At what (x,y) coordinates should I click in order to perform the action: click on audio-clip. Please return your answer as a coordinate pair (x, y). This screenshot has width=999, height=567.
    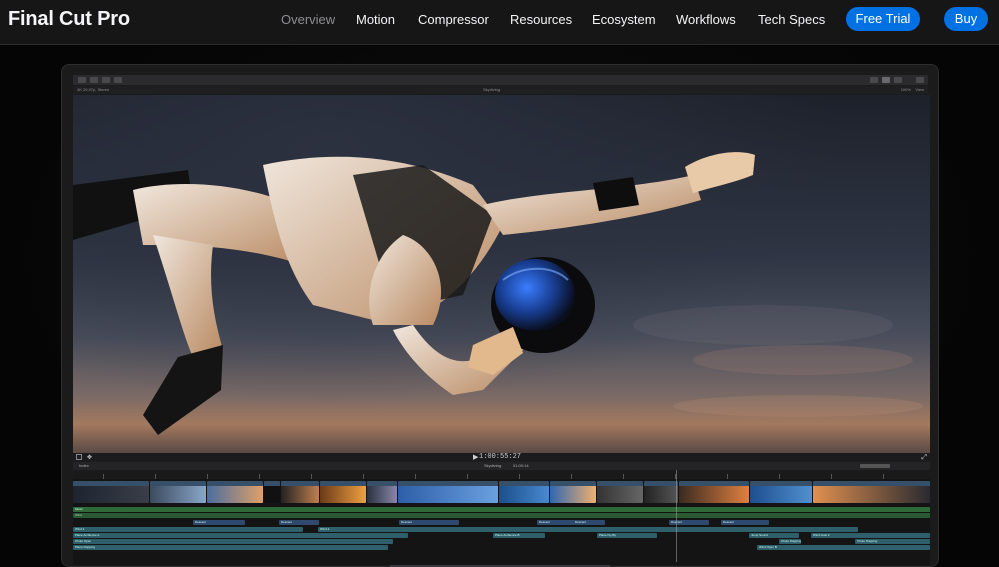
    Looking at the image, I should click on (870, 547).